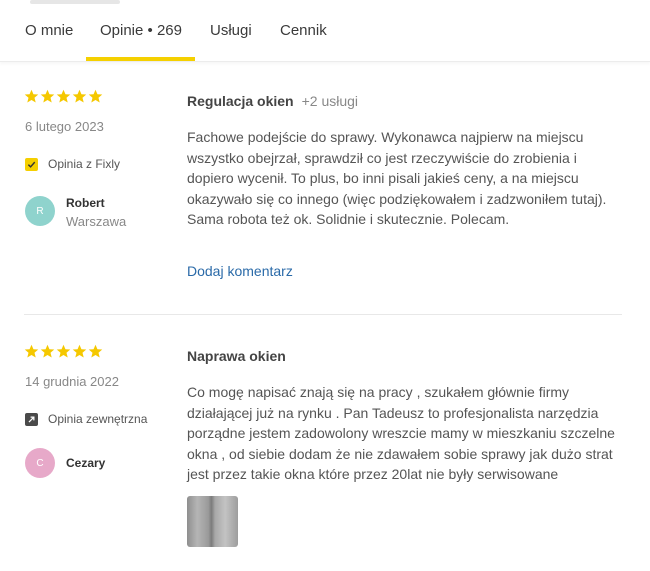  I want to click on top-nav: O mnie Opinie • 269 Usługi Cennik, so click(325, 31).